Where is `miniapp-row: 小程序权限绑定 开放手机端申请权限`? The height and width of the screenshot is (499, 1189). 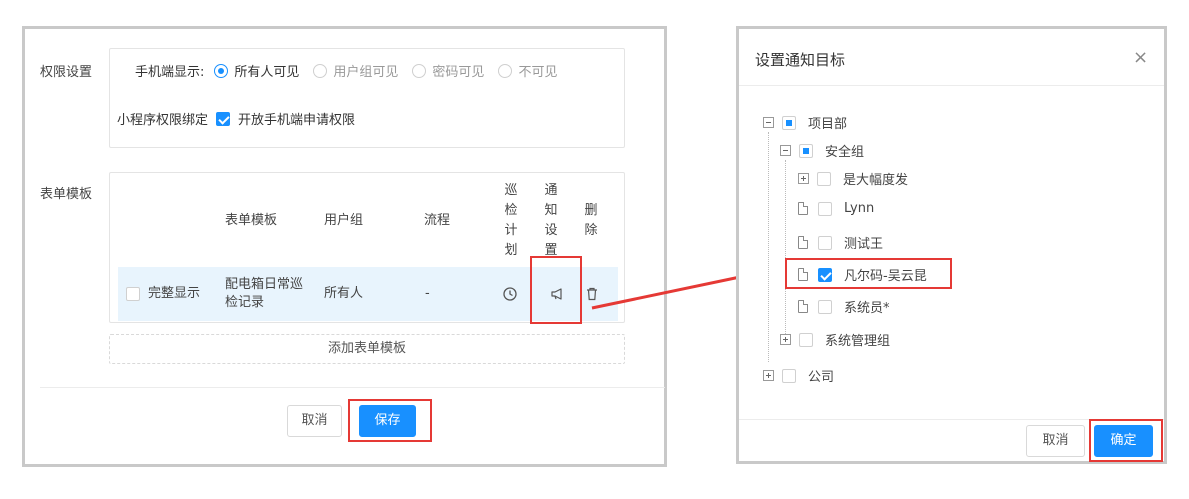
miniapp-row: 小程序权限绑定 开放手机端申请权限 is located at coordinates (236, 118).